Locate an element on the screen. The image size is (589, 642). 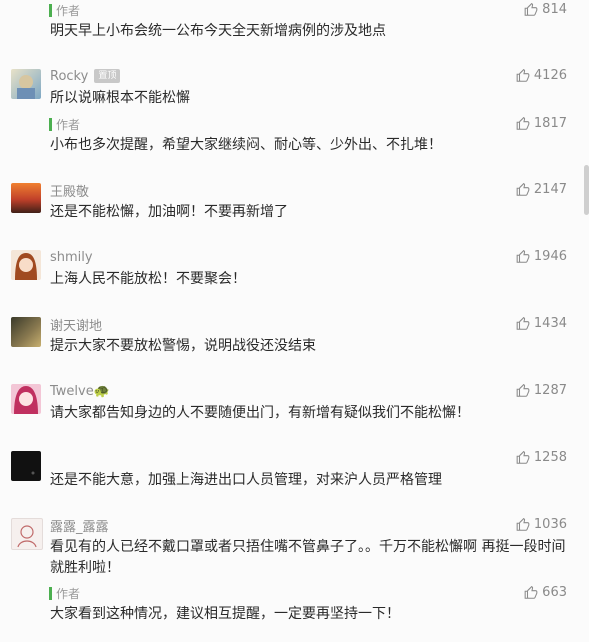
reply-text: 小布也多次提醒，希望大家继续闷、耐心等、少外出、不扎堆！ is located at coordinates (246, 145).